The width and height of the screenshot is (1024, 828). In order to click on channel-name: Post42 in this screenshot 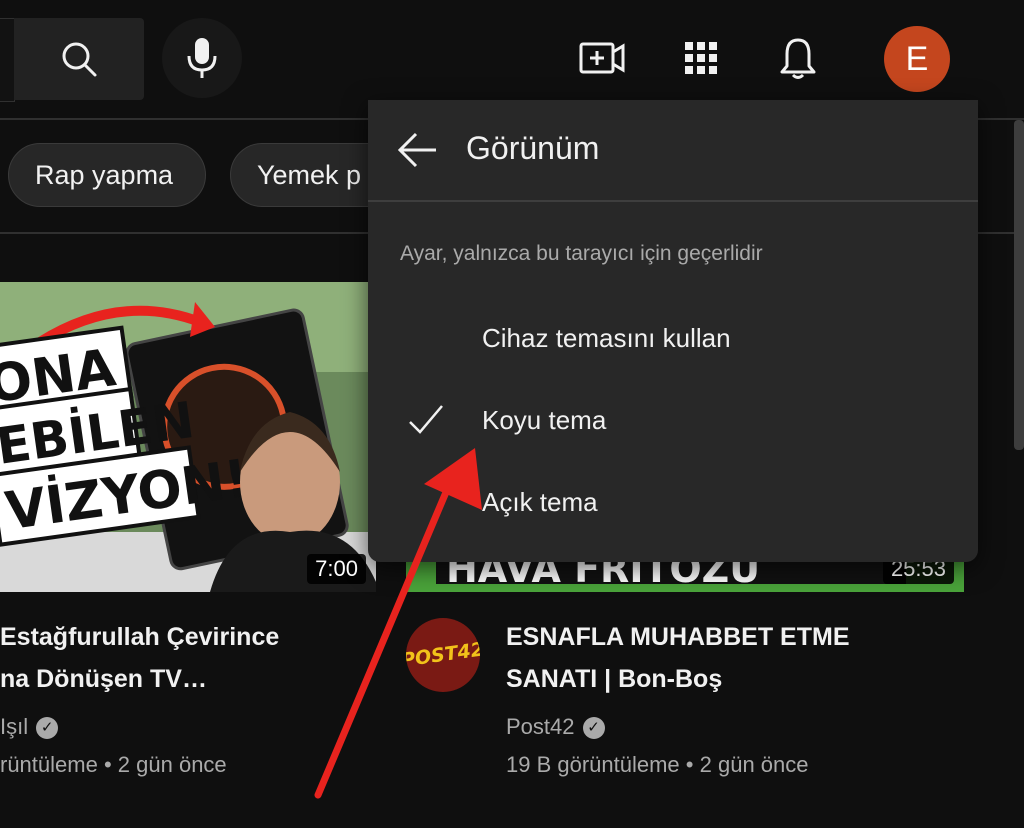, I will do `click(540, 726)`.